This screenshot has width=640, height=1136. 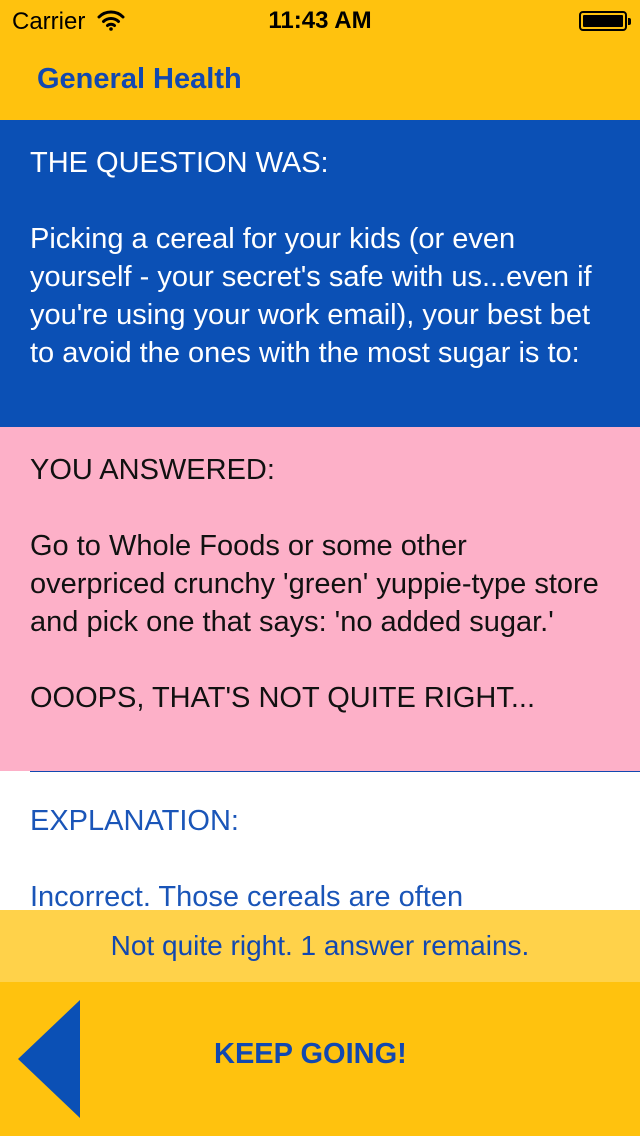 What do you see at coordinates (320, 946) in the screenshot?
I see `feedback-banner: Not quite right. 1 answer remains.` at bounding box center [320, 946].